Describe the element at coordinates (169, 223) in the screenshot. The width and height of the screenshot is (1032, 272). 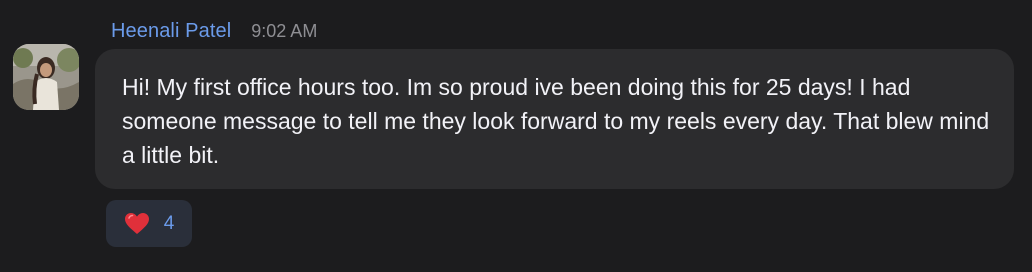
I see `reaction-count: 4` at that location.